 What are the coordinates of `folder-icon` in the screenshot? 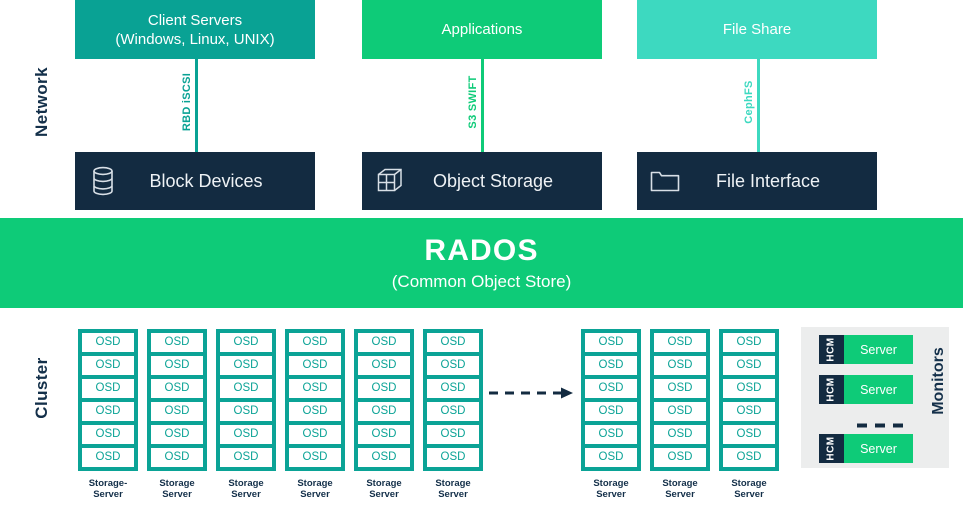 It's located at (665, 181).